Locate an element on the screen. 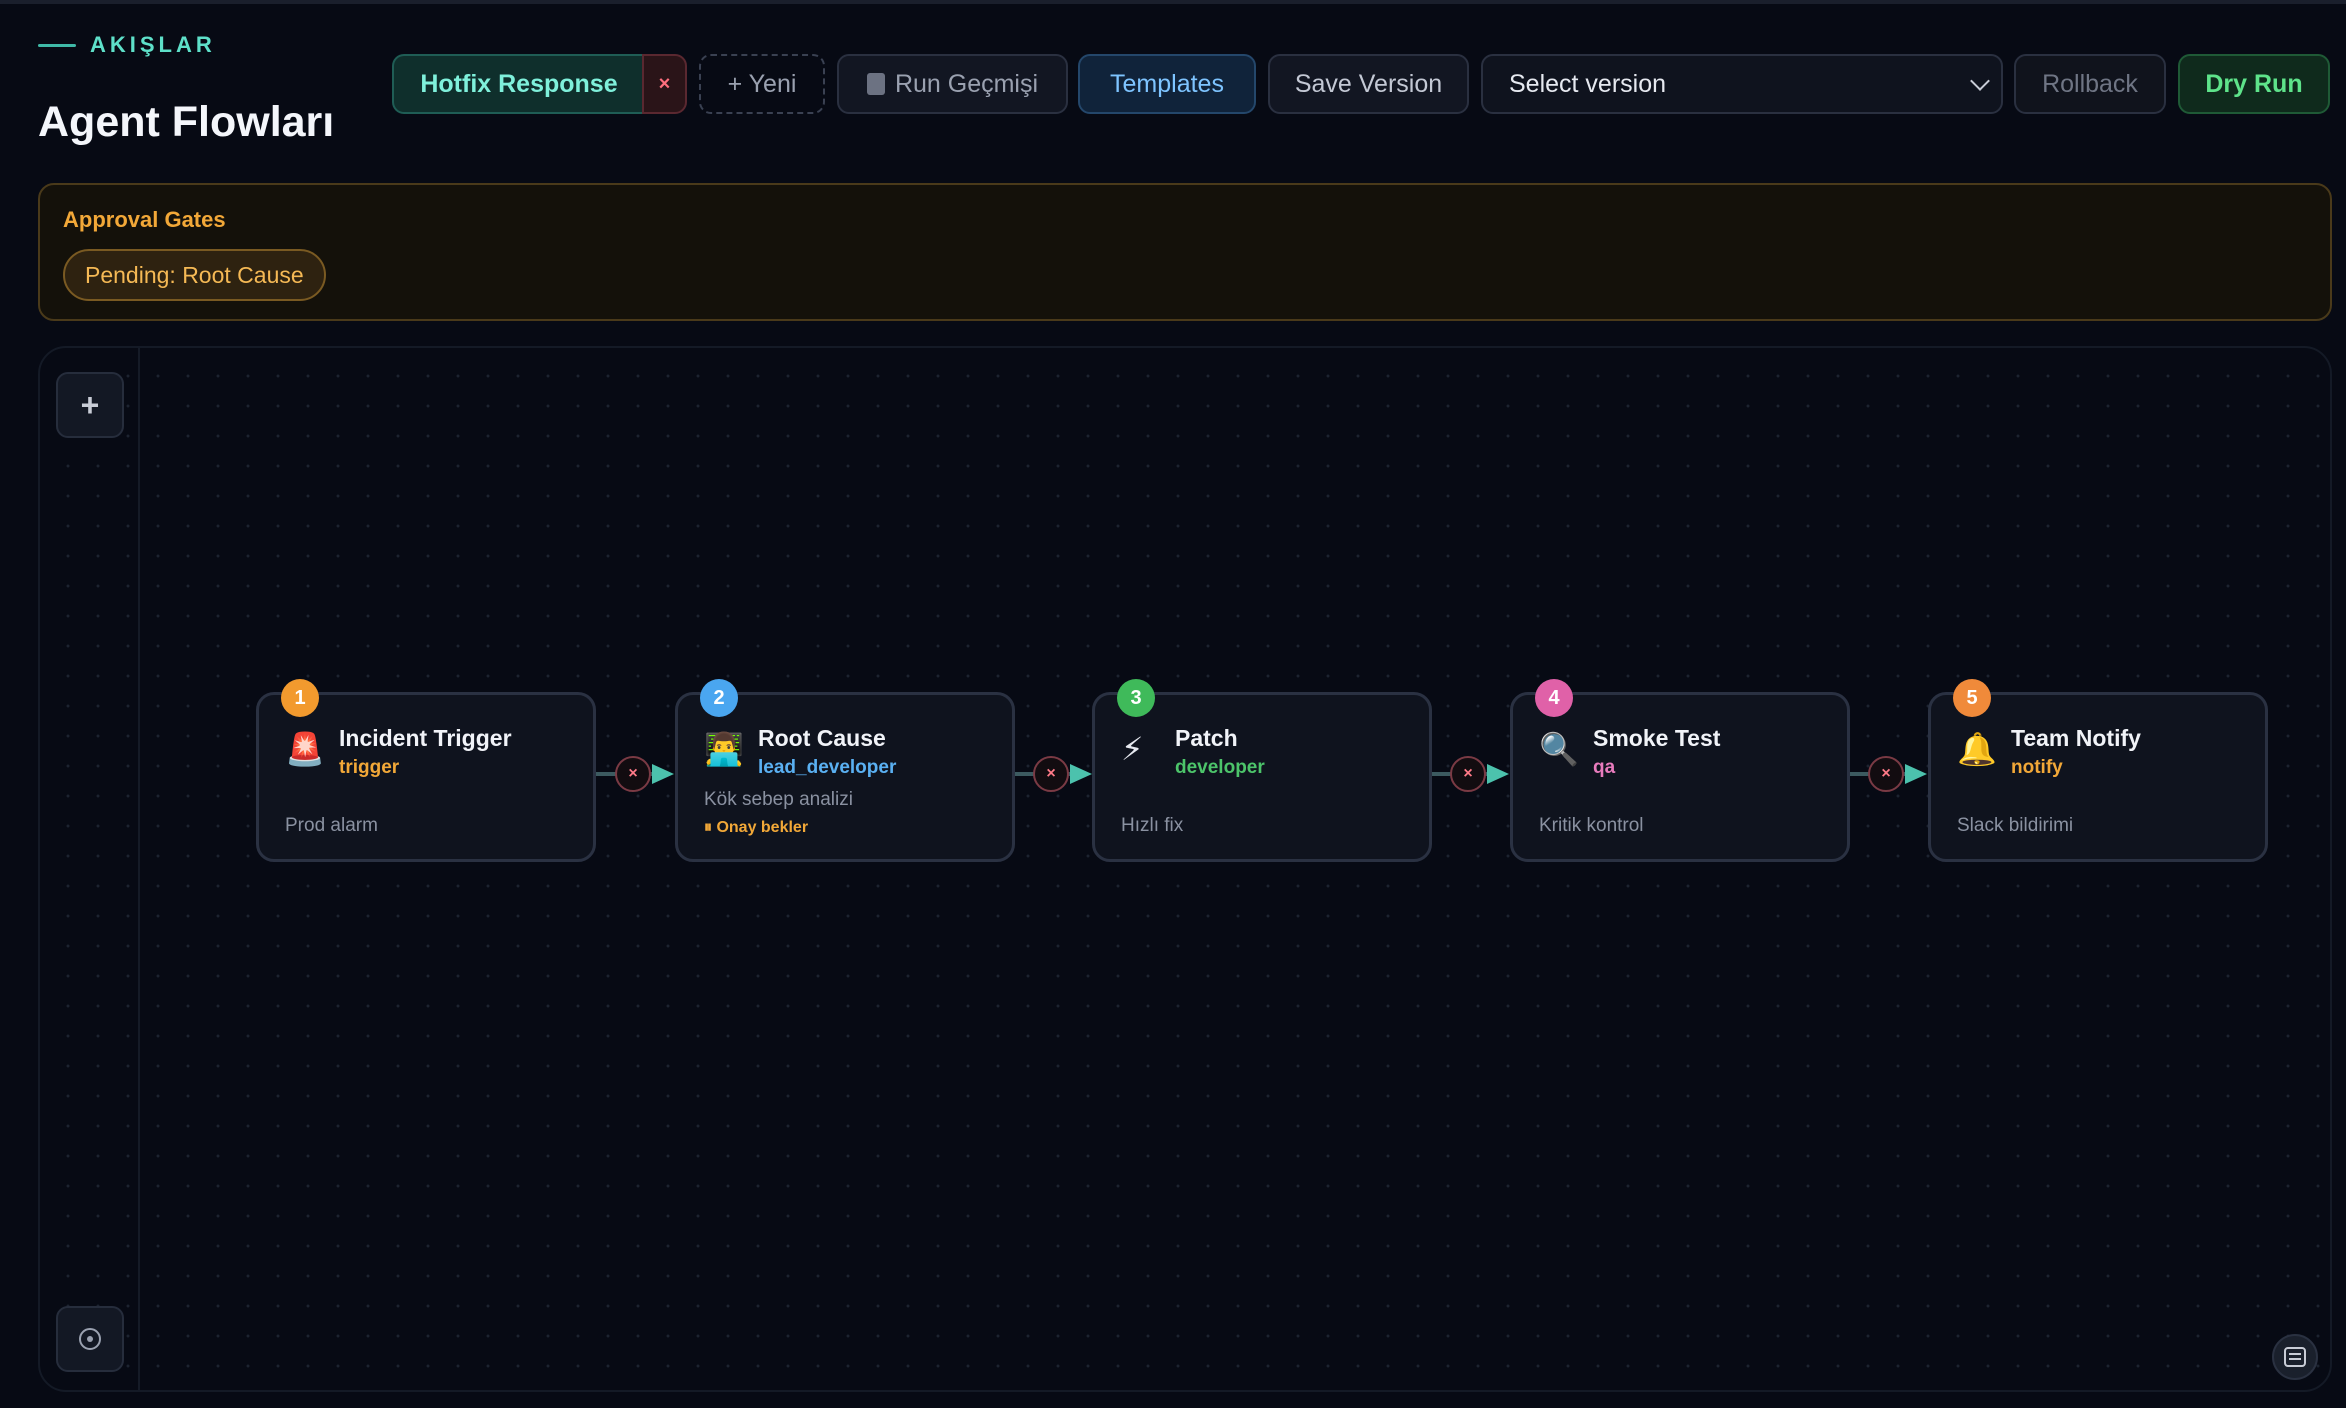 The height and width of the screenshot is (1408, 2346). node-title: Incident Trigger is located at coordinates (425, 738).